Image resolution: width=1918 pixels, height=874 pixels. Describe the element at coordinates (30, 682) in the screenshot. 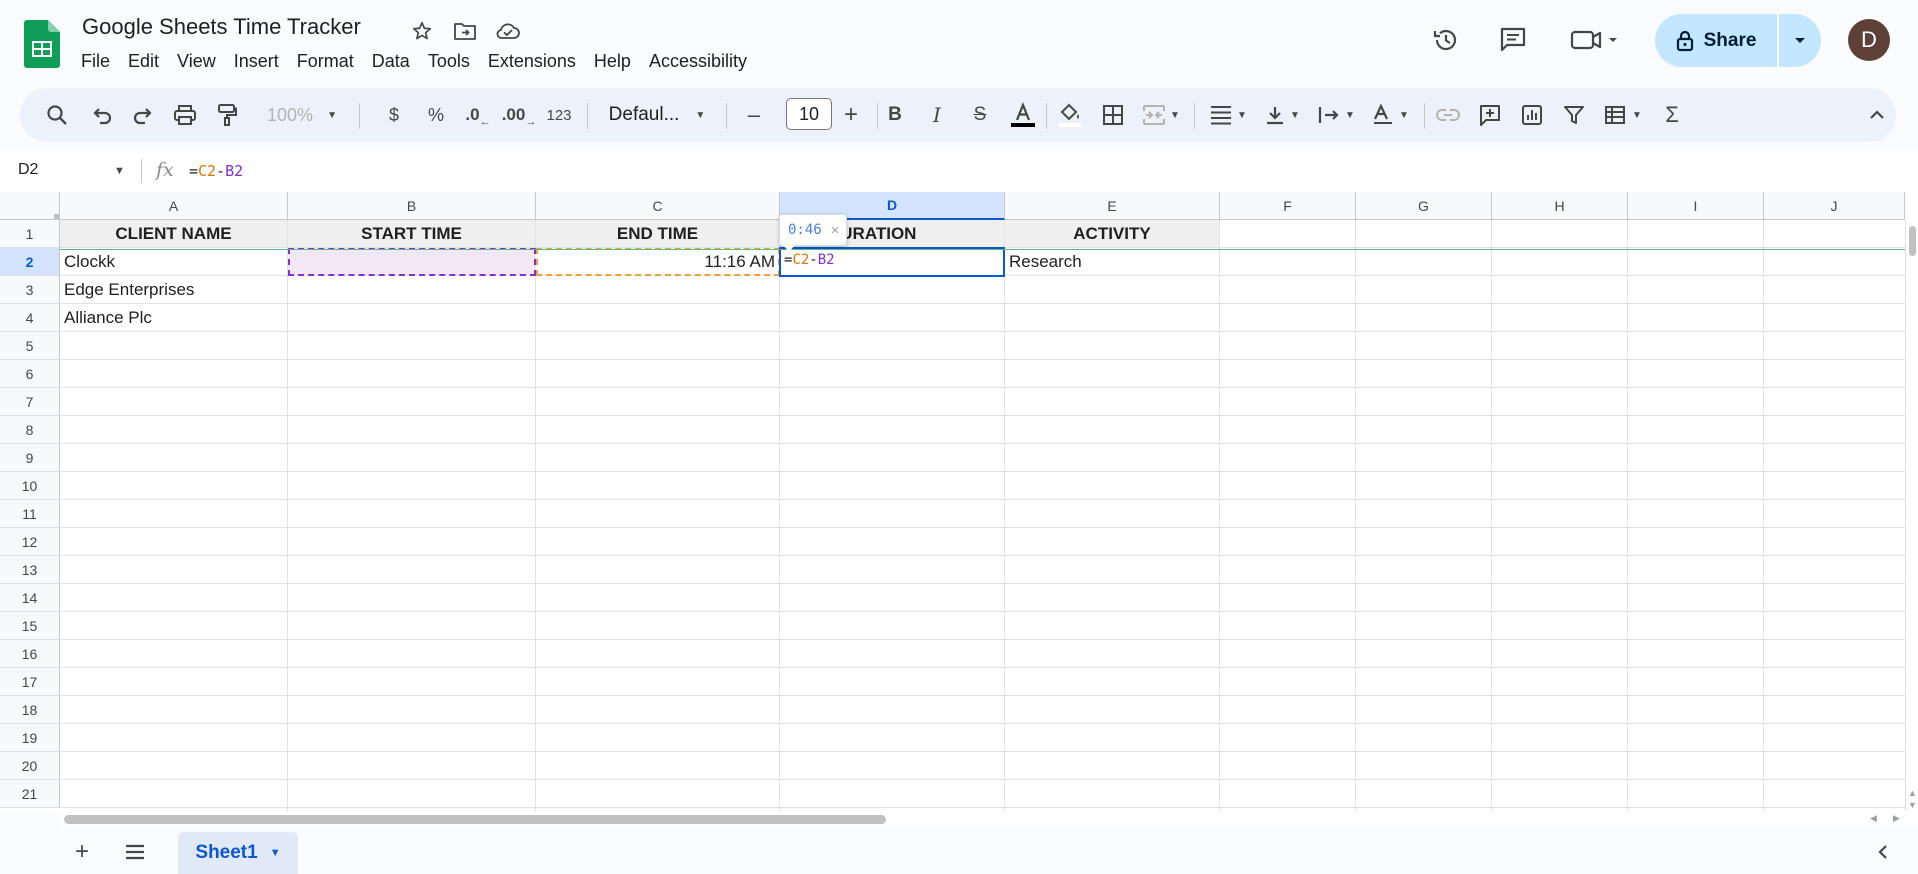

I see `row-header-17: 17` at that location.